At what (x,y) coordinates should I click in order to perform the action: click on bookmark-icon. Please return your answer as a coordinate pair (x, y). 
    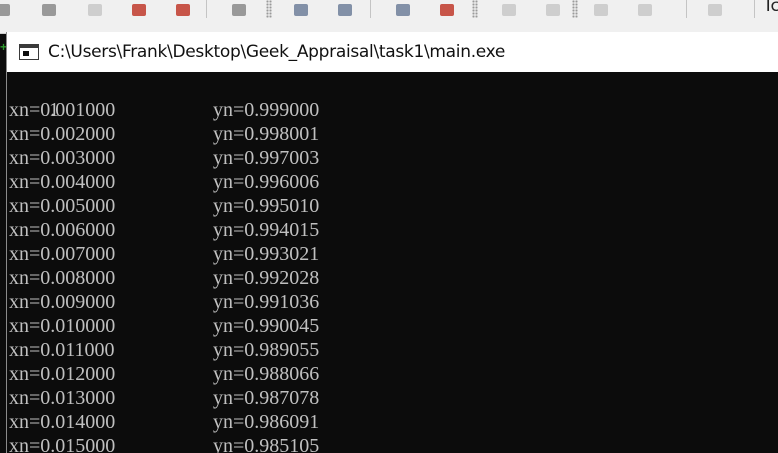
    Looking at the image, I should click on (403, 8).